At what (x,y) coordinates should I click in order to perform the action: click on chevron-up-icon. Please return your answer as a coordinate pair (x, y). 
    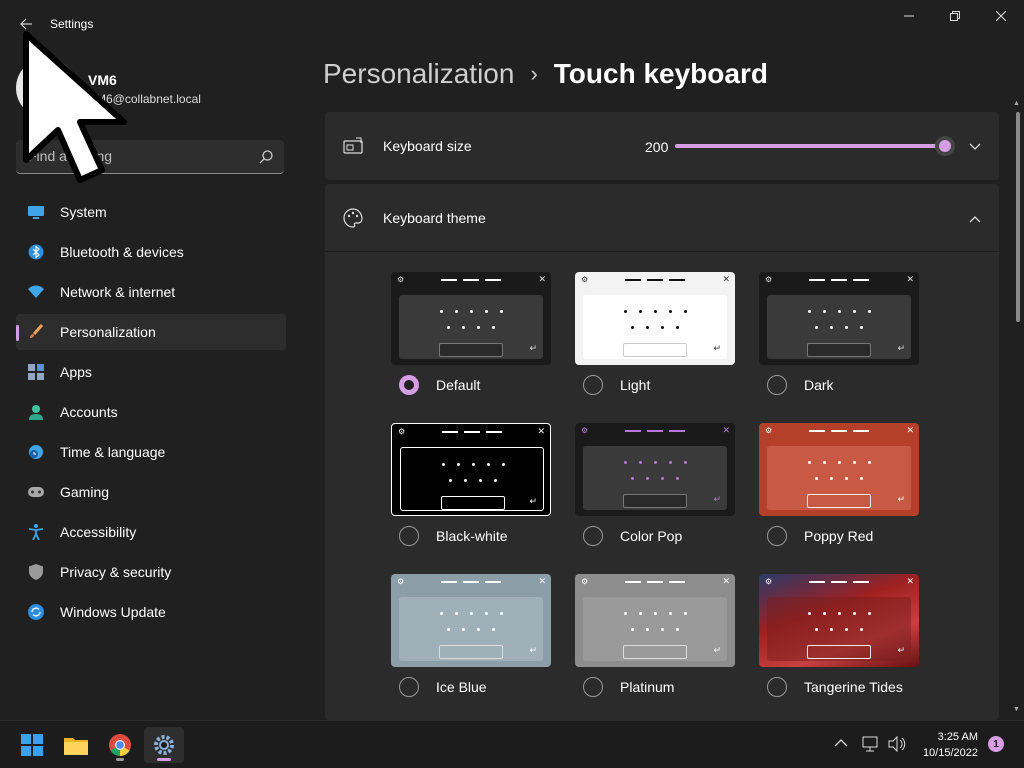
    Looking at the image, I should click on (975, 218).